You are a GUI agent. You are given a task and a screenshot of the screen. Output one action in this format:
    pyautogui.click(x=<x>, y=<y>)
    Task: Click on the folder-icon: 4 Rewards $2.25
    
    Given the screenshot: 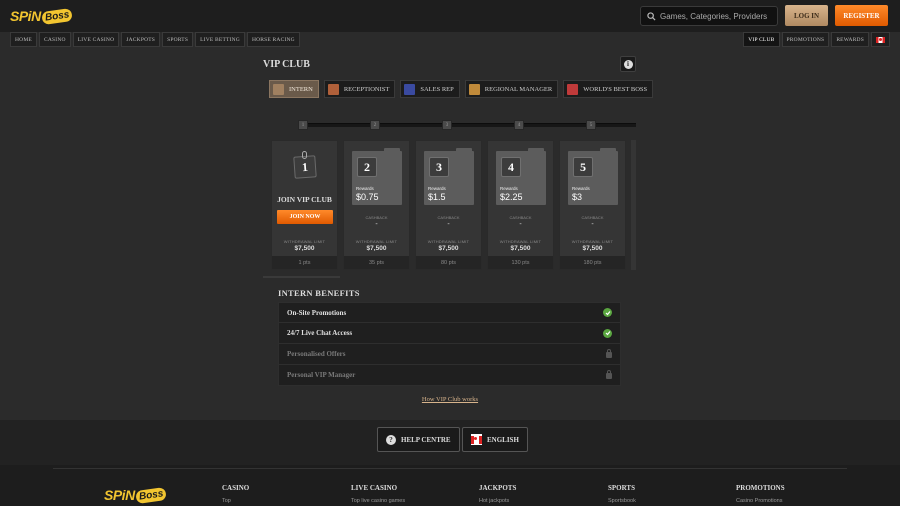 What is the action you would take?
    pyautogui.click(x=521, y=176)
    